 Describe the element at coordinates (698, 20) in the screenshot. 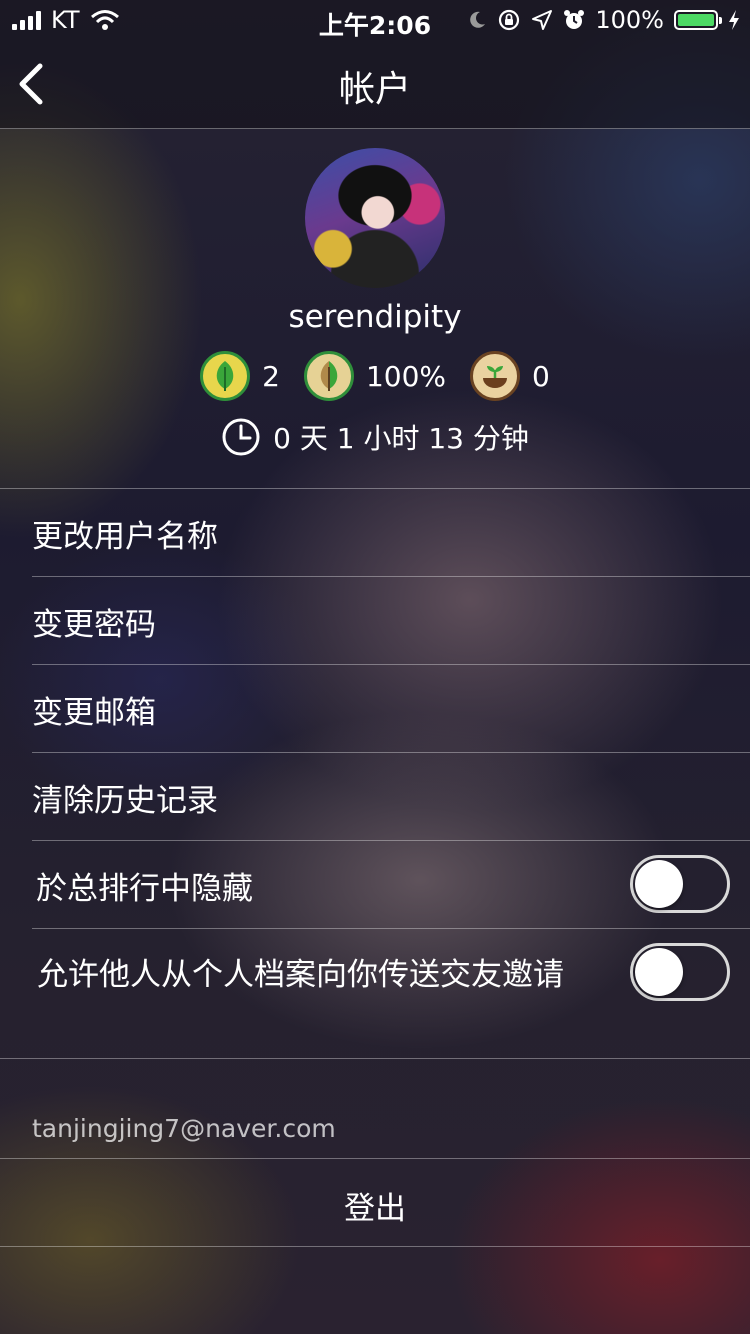

I see `battery-icon` at that location.